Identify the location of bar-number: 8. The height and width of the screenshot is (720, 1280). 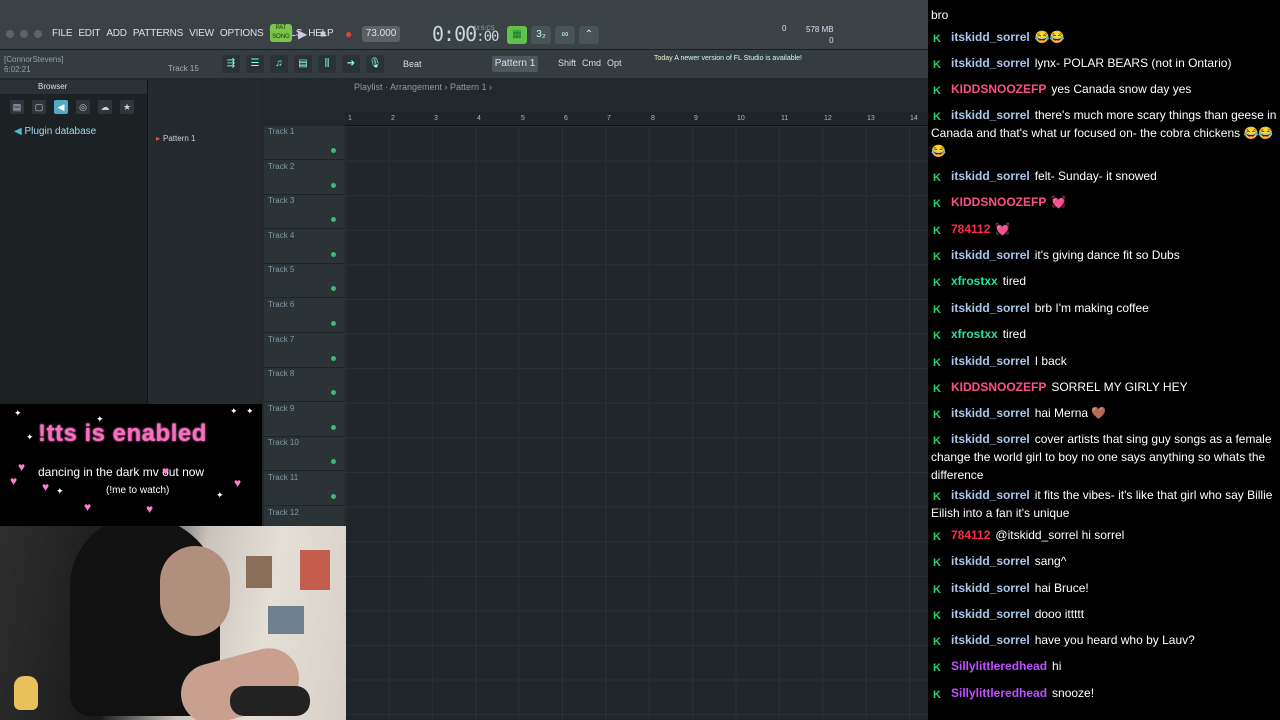
(653, 118).